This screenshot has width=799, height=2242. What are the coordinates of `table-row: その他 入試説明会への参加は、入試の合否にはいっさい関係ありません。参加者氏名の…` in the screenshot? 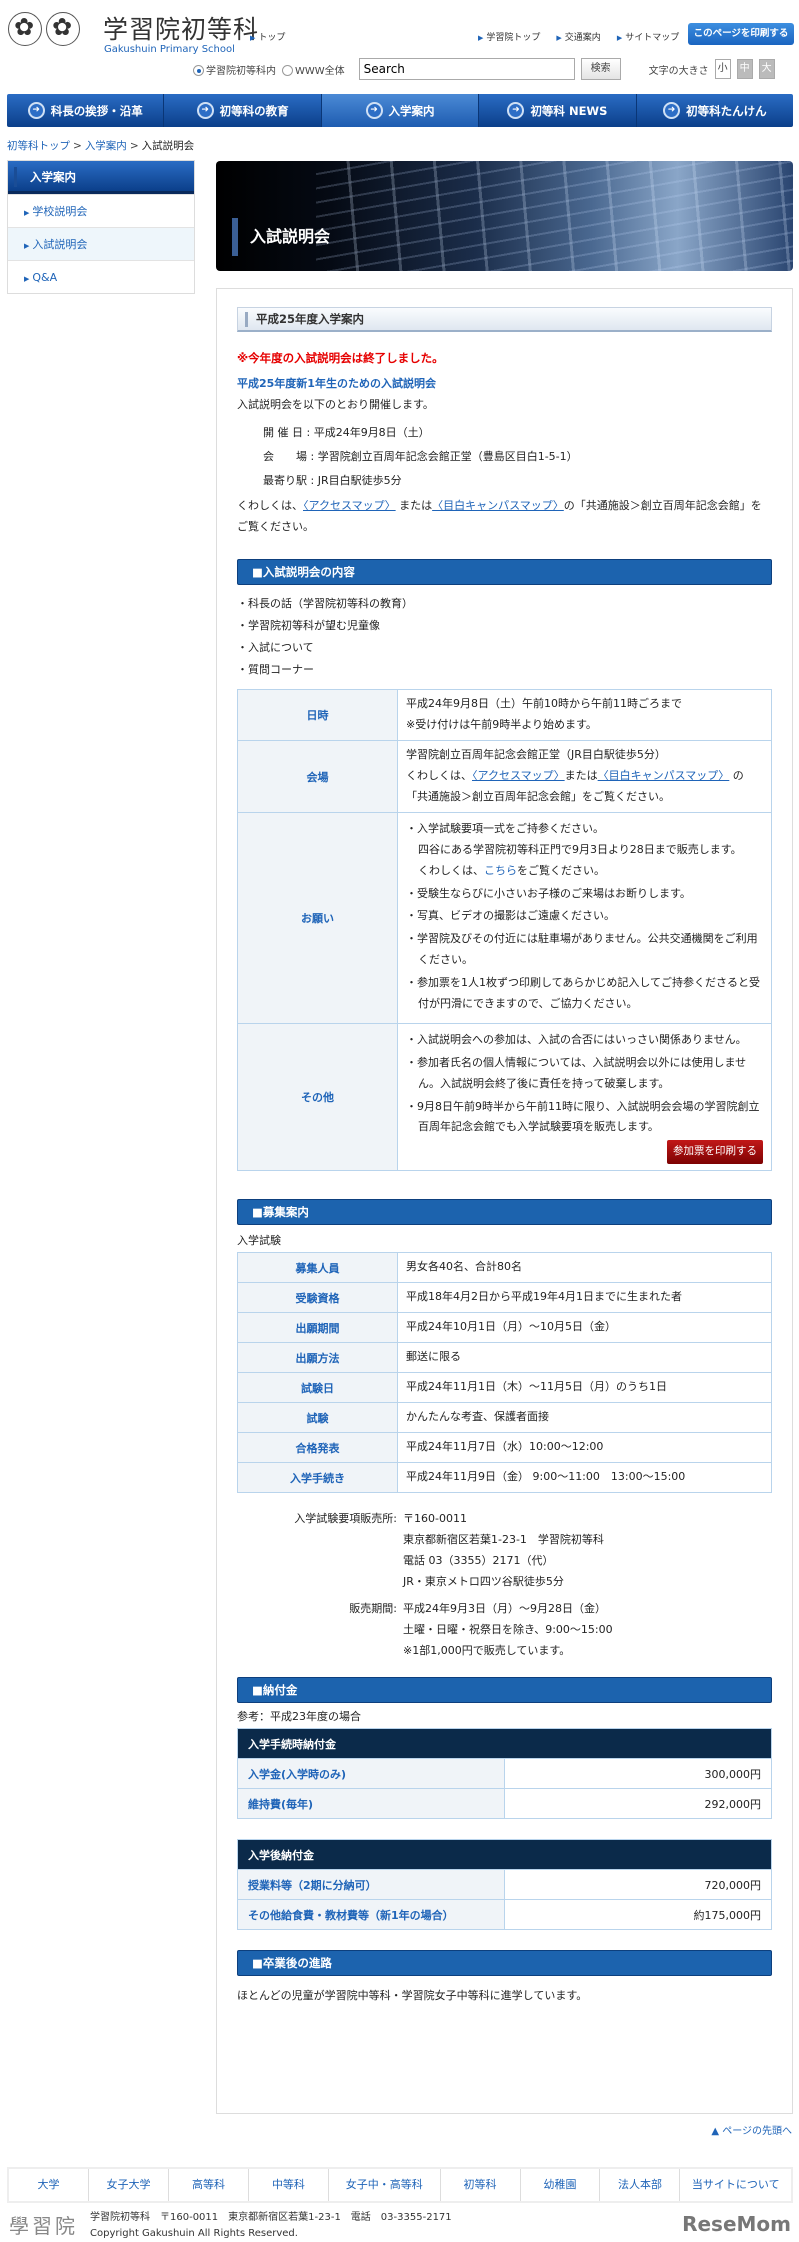 It's located at (504, 1097).